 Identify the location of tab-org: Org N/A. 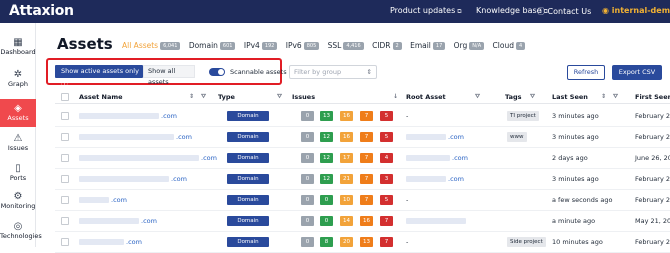
(469, 45).